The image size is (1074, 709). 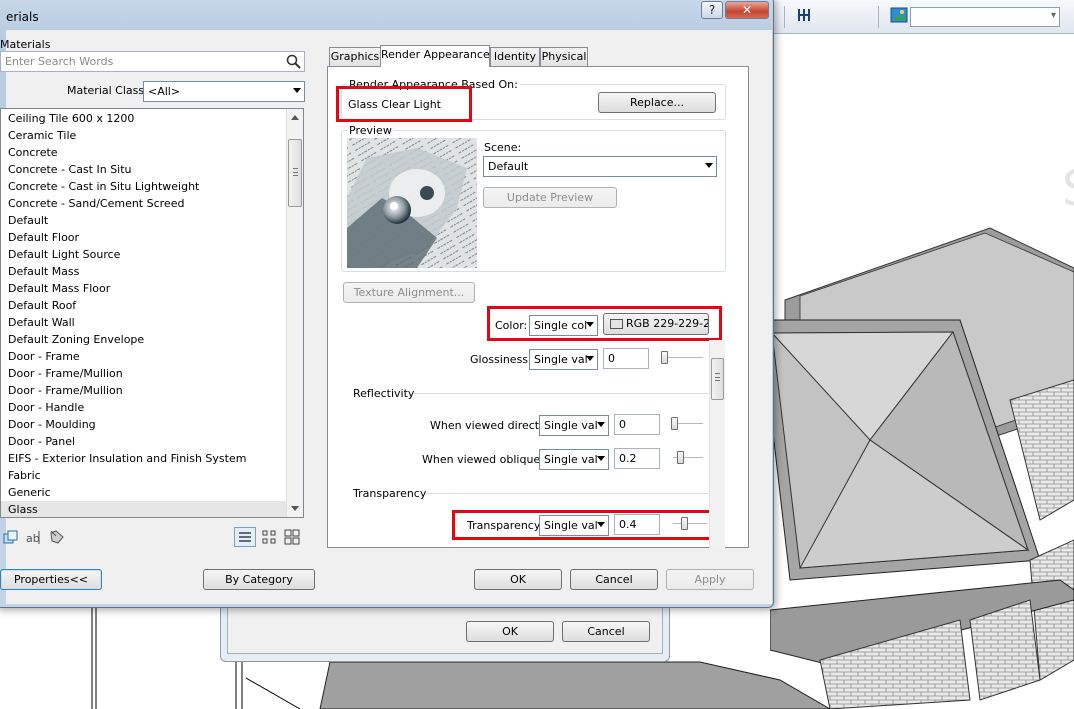 What do you see at coordinates (587, 525) in the screenshot?
I see `highlight-transparency` at bounding box center [587, 525].